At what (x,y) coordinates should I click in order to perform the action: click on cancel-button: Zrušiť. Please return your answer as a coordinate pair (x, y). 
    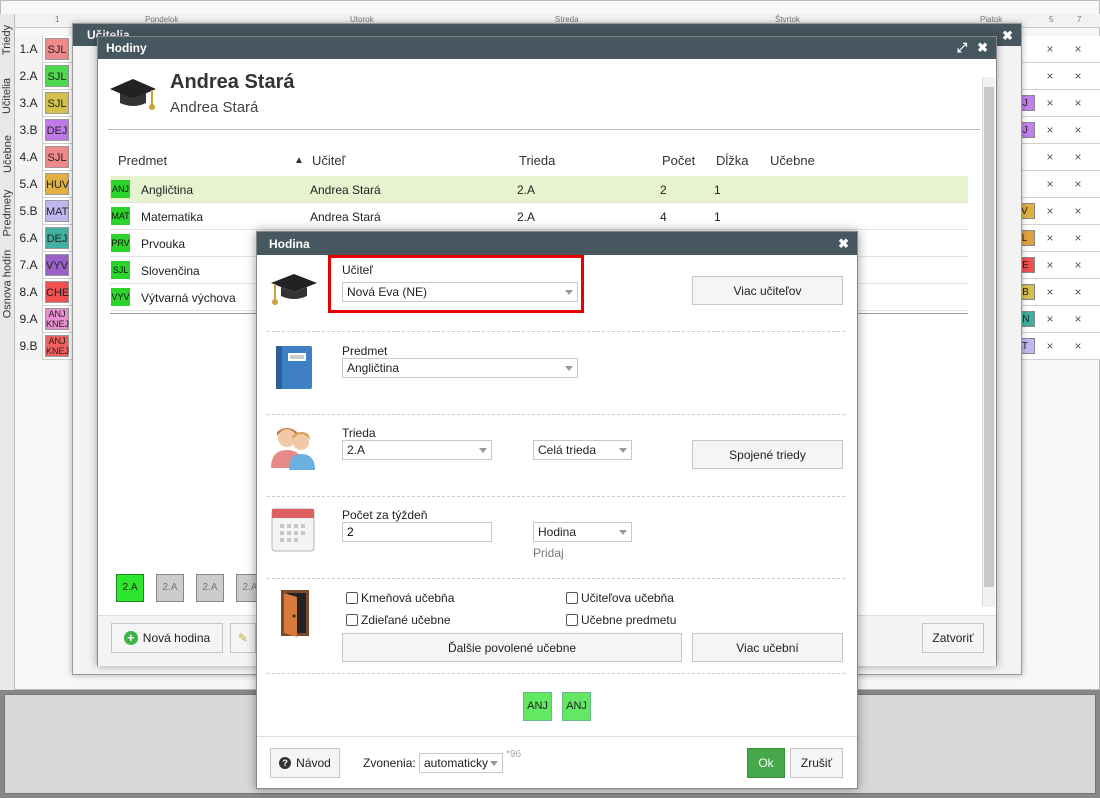
    Looking at the image, I should click on (816, 763).